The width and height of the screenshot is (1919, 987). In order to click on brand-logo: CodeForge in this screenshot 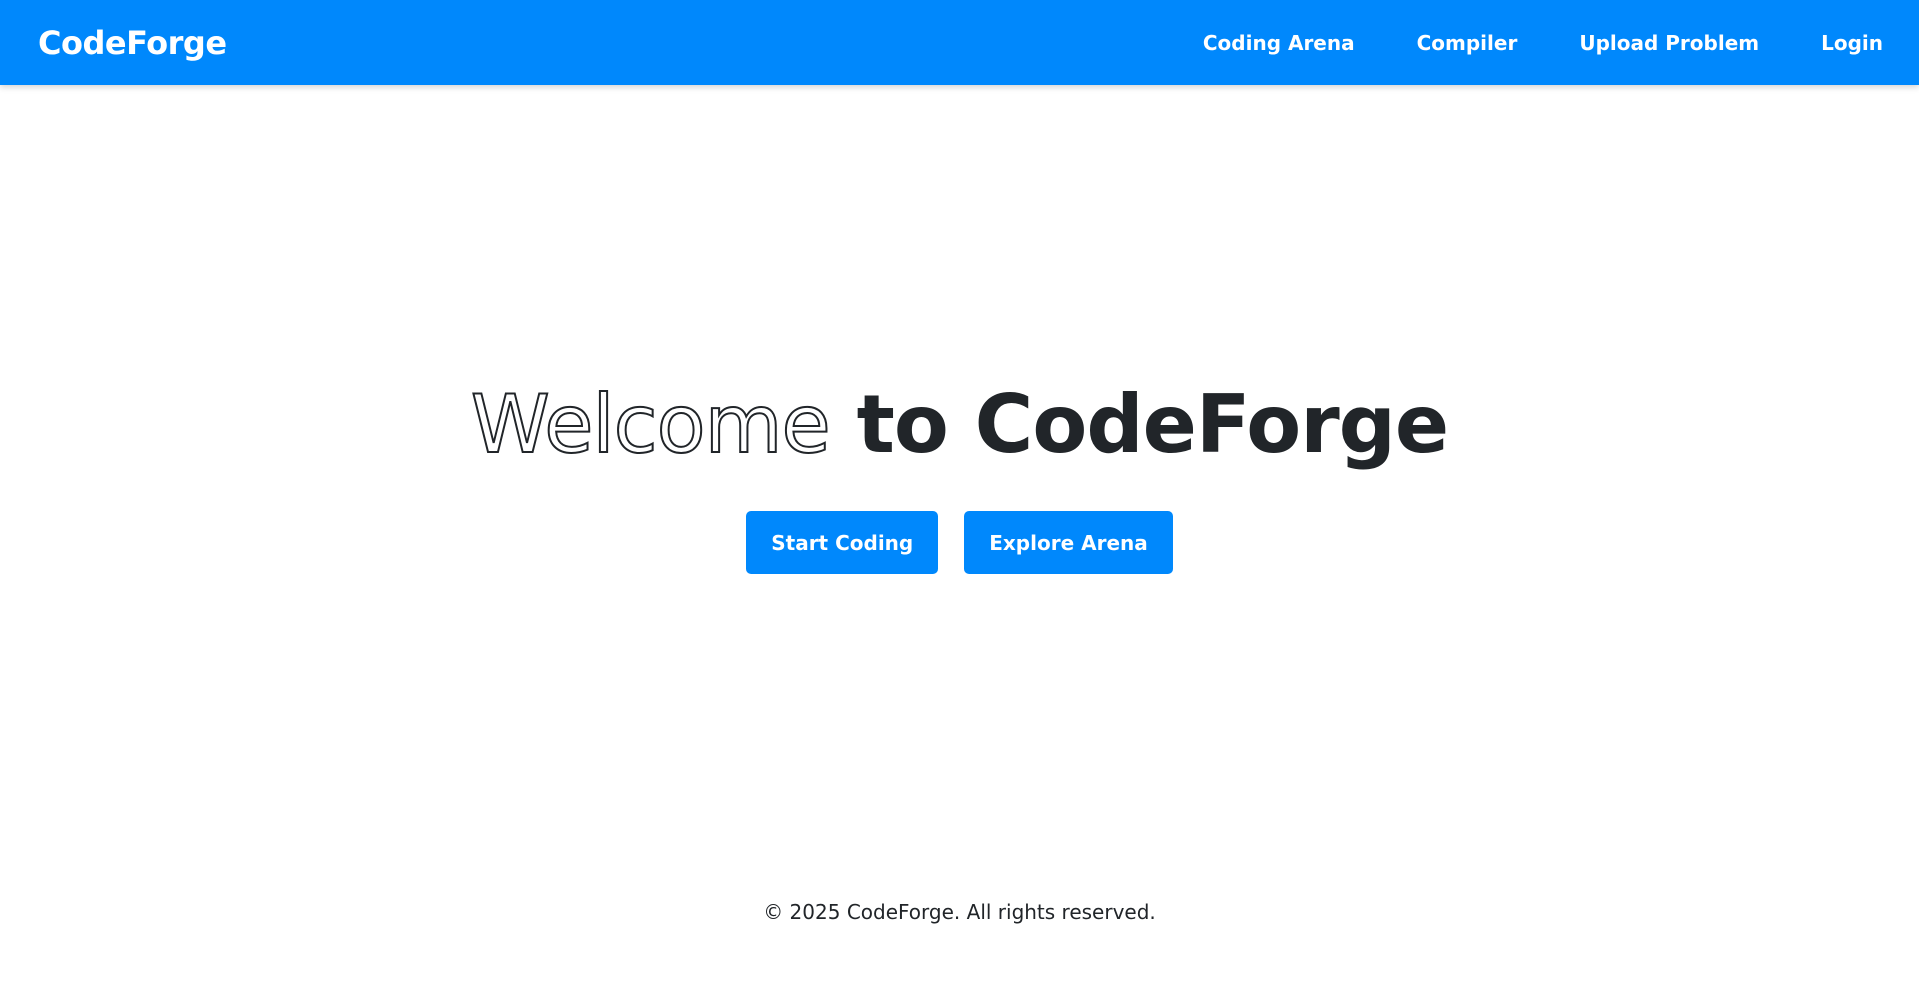, I will do `click(132, 43)`.